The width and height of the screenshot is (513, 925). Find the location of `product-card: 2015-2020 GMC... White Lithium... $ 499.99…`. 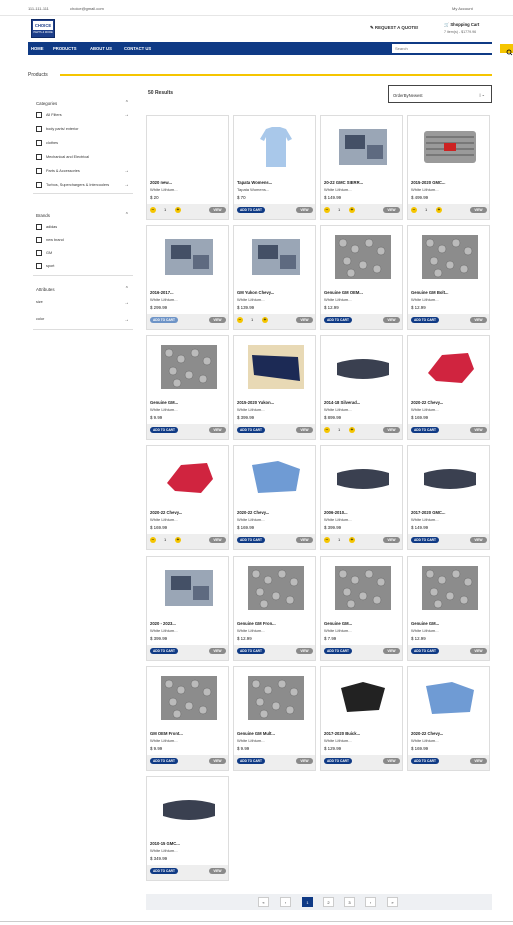

product-card: 2015-2020 GMC... White Lithium... $ 499.99… is located at coordinates (448, 167).